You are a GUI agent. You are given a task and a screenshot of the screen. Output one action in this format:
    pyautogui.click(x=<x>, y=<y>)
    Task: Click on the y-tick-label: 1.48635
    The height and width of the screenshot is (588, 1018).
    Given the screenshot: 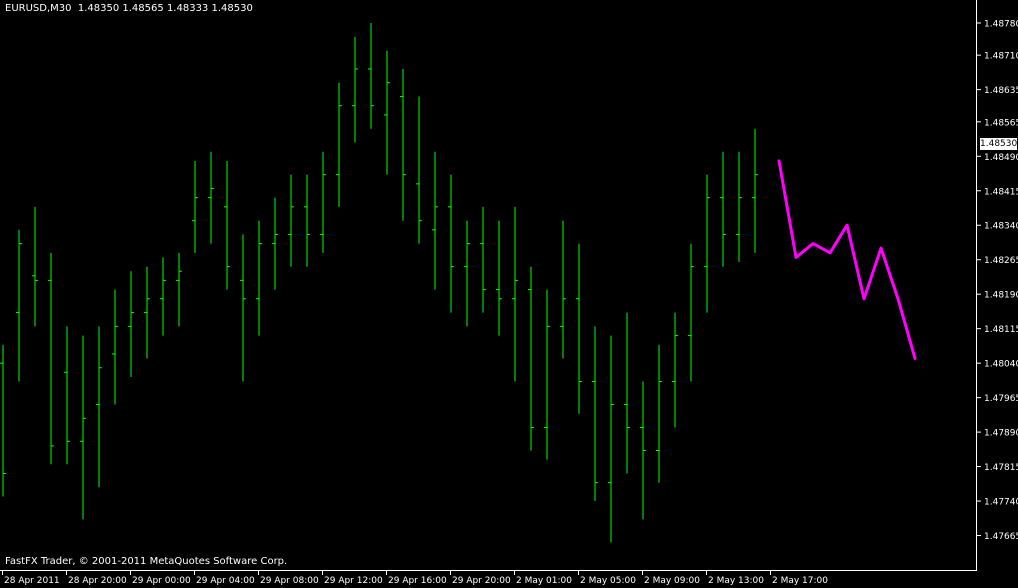 What is the action you would take?
    pyautogui.click(x=1001, y=91)
    